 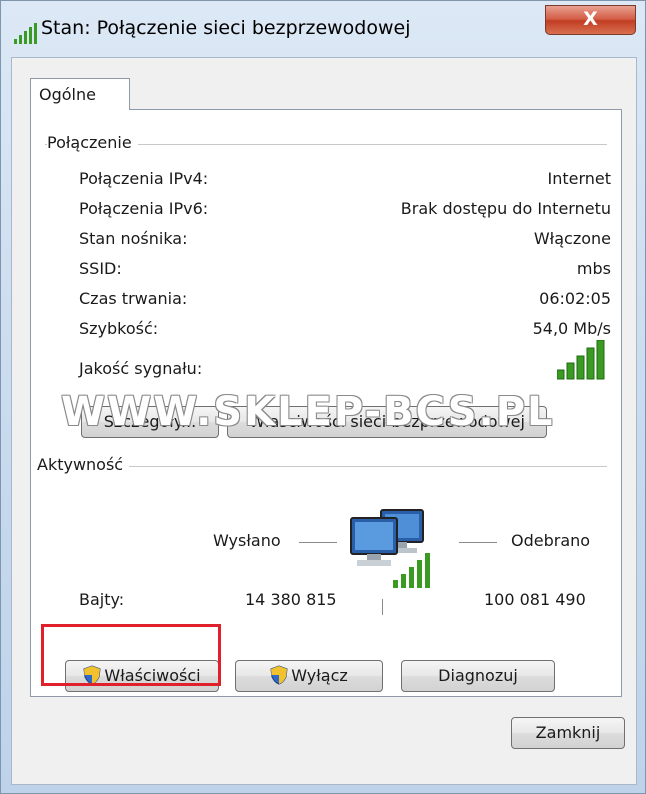 What do you see at coordinates (382, 607) in the screenshot?
I see `bytes-separator` at bounding box center [382, 607].